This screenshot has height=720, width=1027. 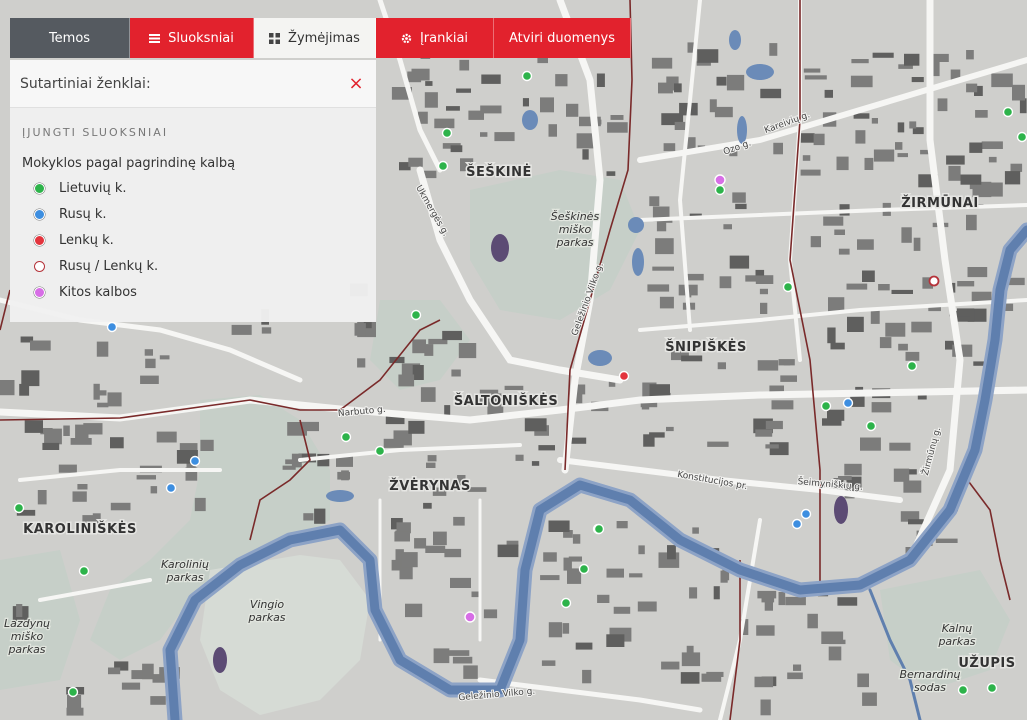 I want to click on tab-atviri-duomenys: Atviri duomenys, so click(x=562, y=38).